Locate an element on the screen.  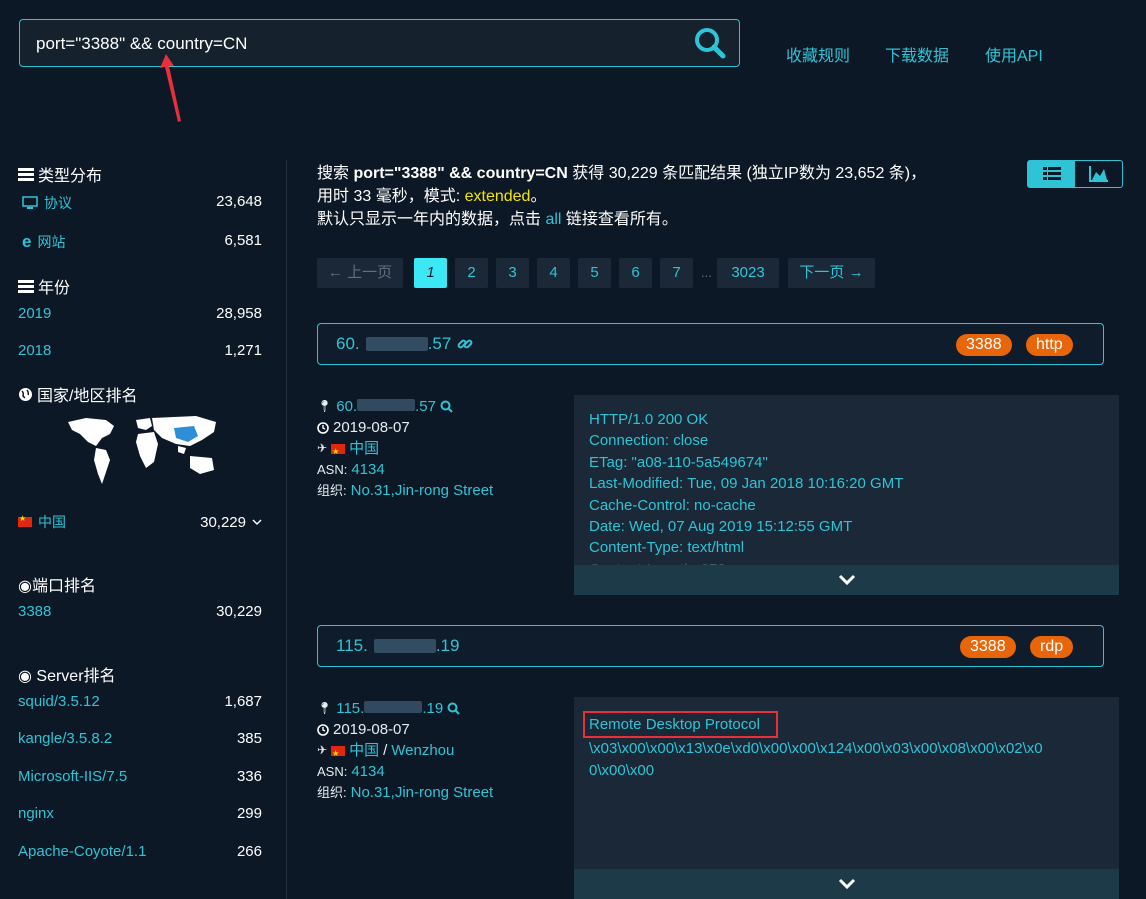
search-bar is located at coordinates (379, 43).